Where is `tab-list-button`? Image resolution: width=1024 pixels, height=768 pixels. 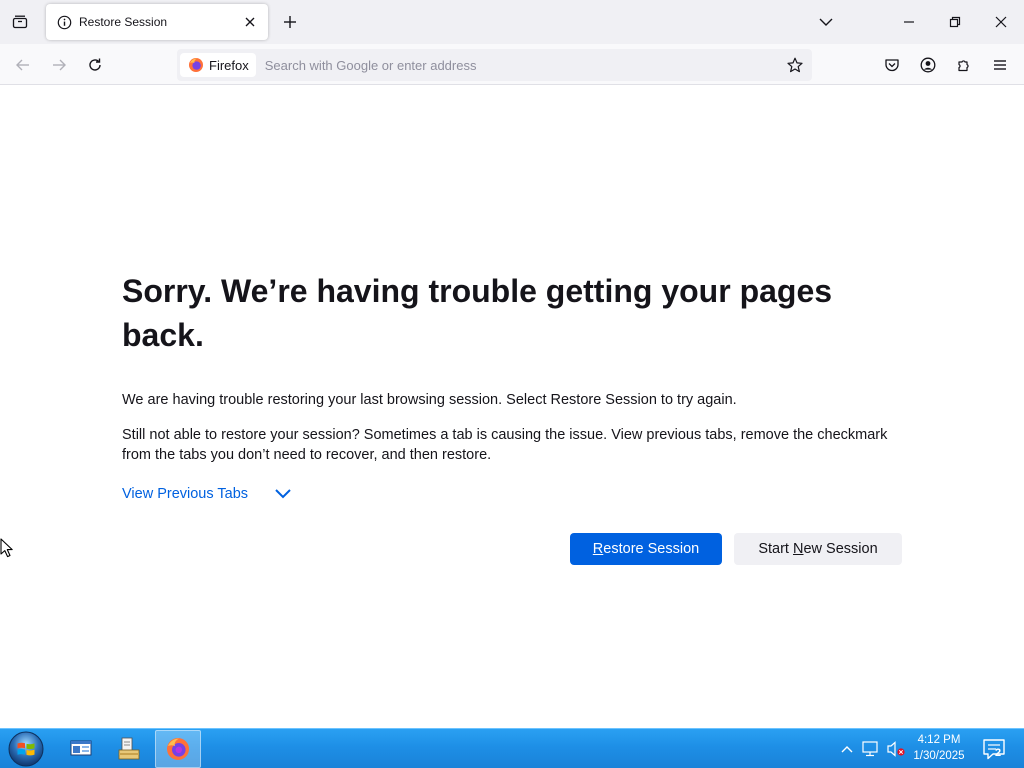
tab-list-button is located at coordinates (20, 22).